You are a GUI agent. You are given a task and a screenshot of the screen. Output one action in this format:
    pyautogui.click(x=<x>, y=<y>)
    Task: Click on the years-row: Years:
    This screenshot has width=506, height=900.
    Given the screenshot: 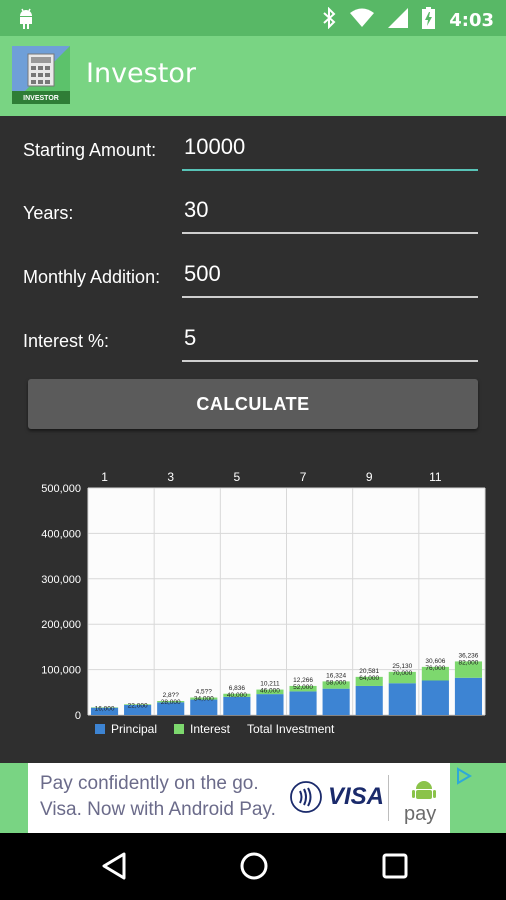 What is the action you would take?
    pyautogui.click(x=253, y=213)
    